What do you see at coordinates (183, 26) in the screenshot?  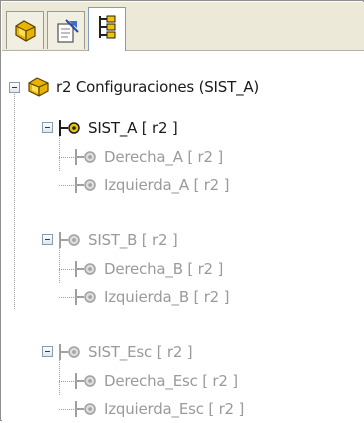 I see `manager-tab-strip` at bounding box center [183, 26].